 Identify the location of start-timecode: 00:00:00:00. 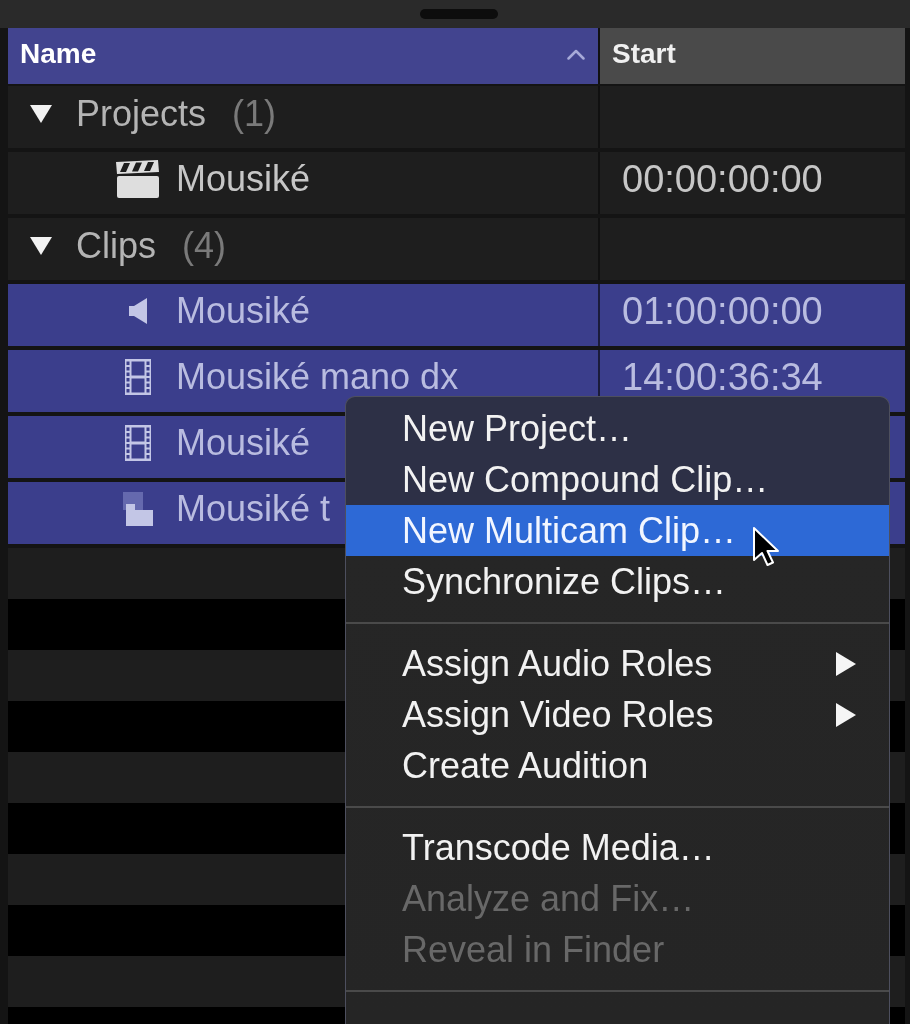
(722, 179).